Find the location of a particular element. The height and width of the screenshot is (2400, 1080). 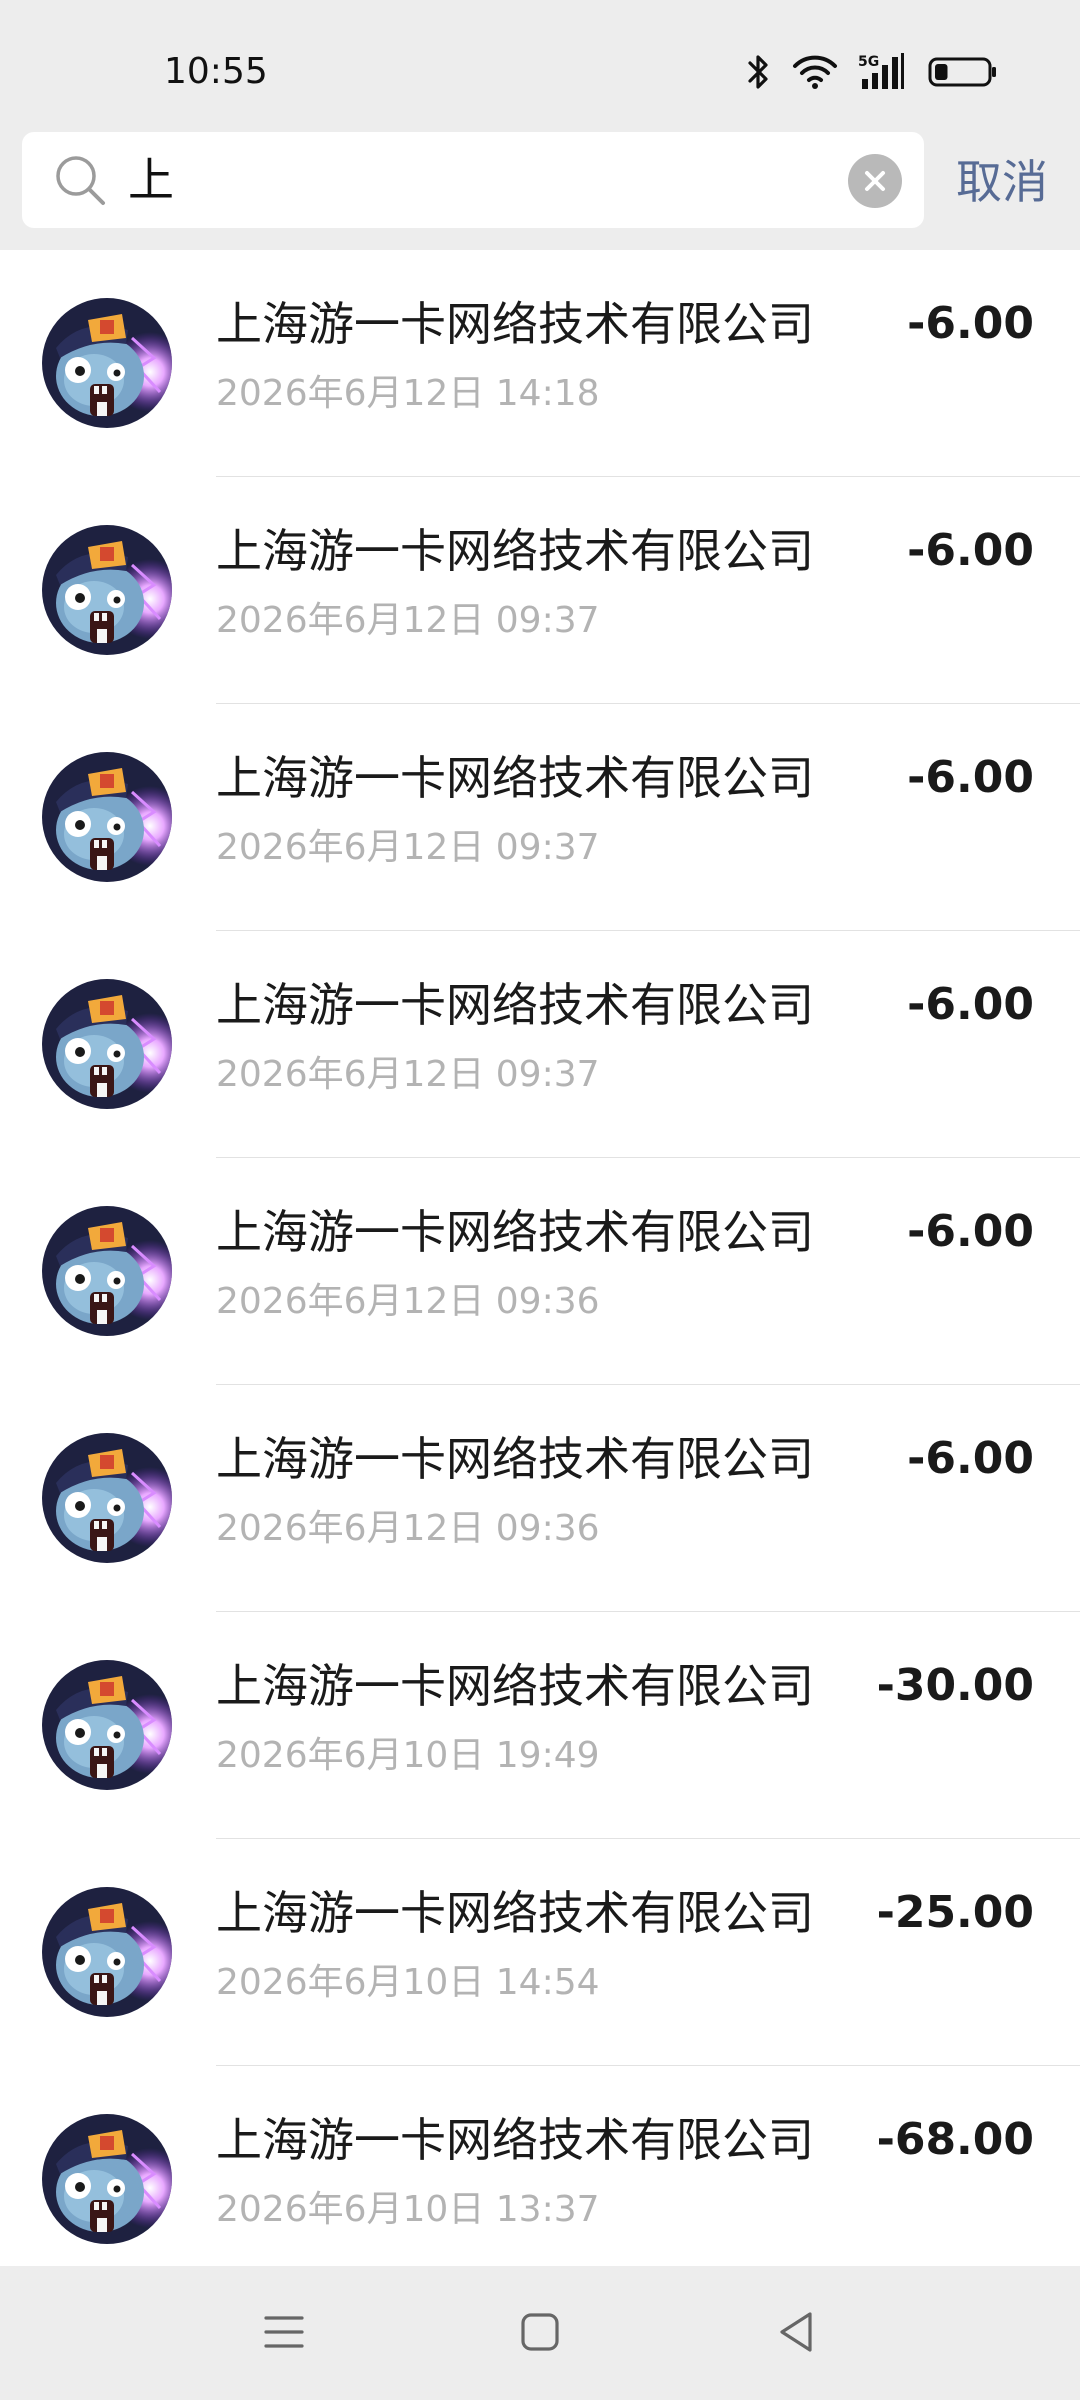

transaction-amount: -68.00 is located at coordinates (955, 2139).